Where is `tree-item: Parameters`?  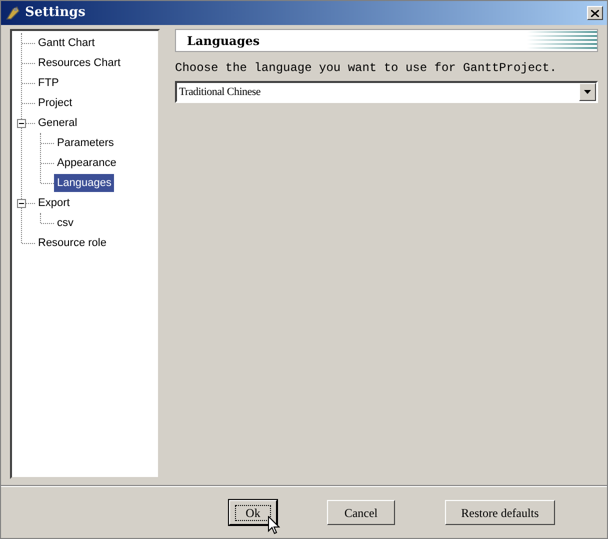 tree-item: Parameters is located at coordinates (85, 143).